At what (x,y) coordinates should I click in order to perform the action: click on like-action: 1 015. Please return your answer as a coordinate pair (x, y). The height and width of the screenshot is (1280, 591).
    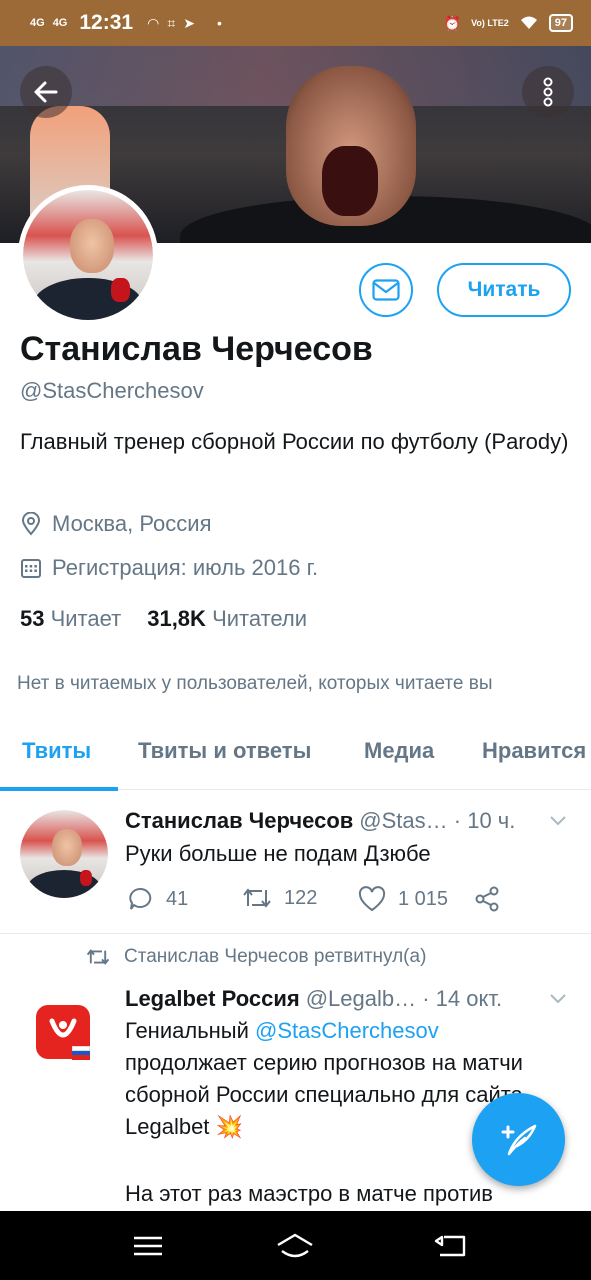
    Looking at the image, I should click on (403, 899).